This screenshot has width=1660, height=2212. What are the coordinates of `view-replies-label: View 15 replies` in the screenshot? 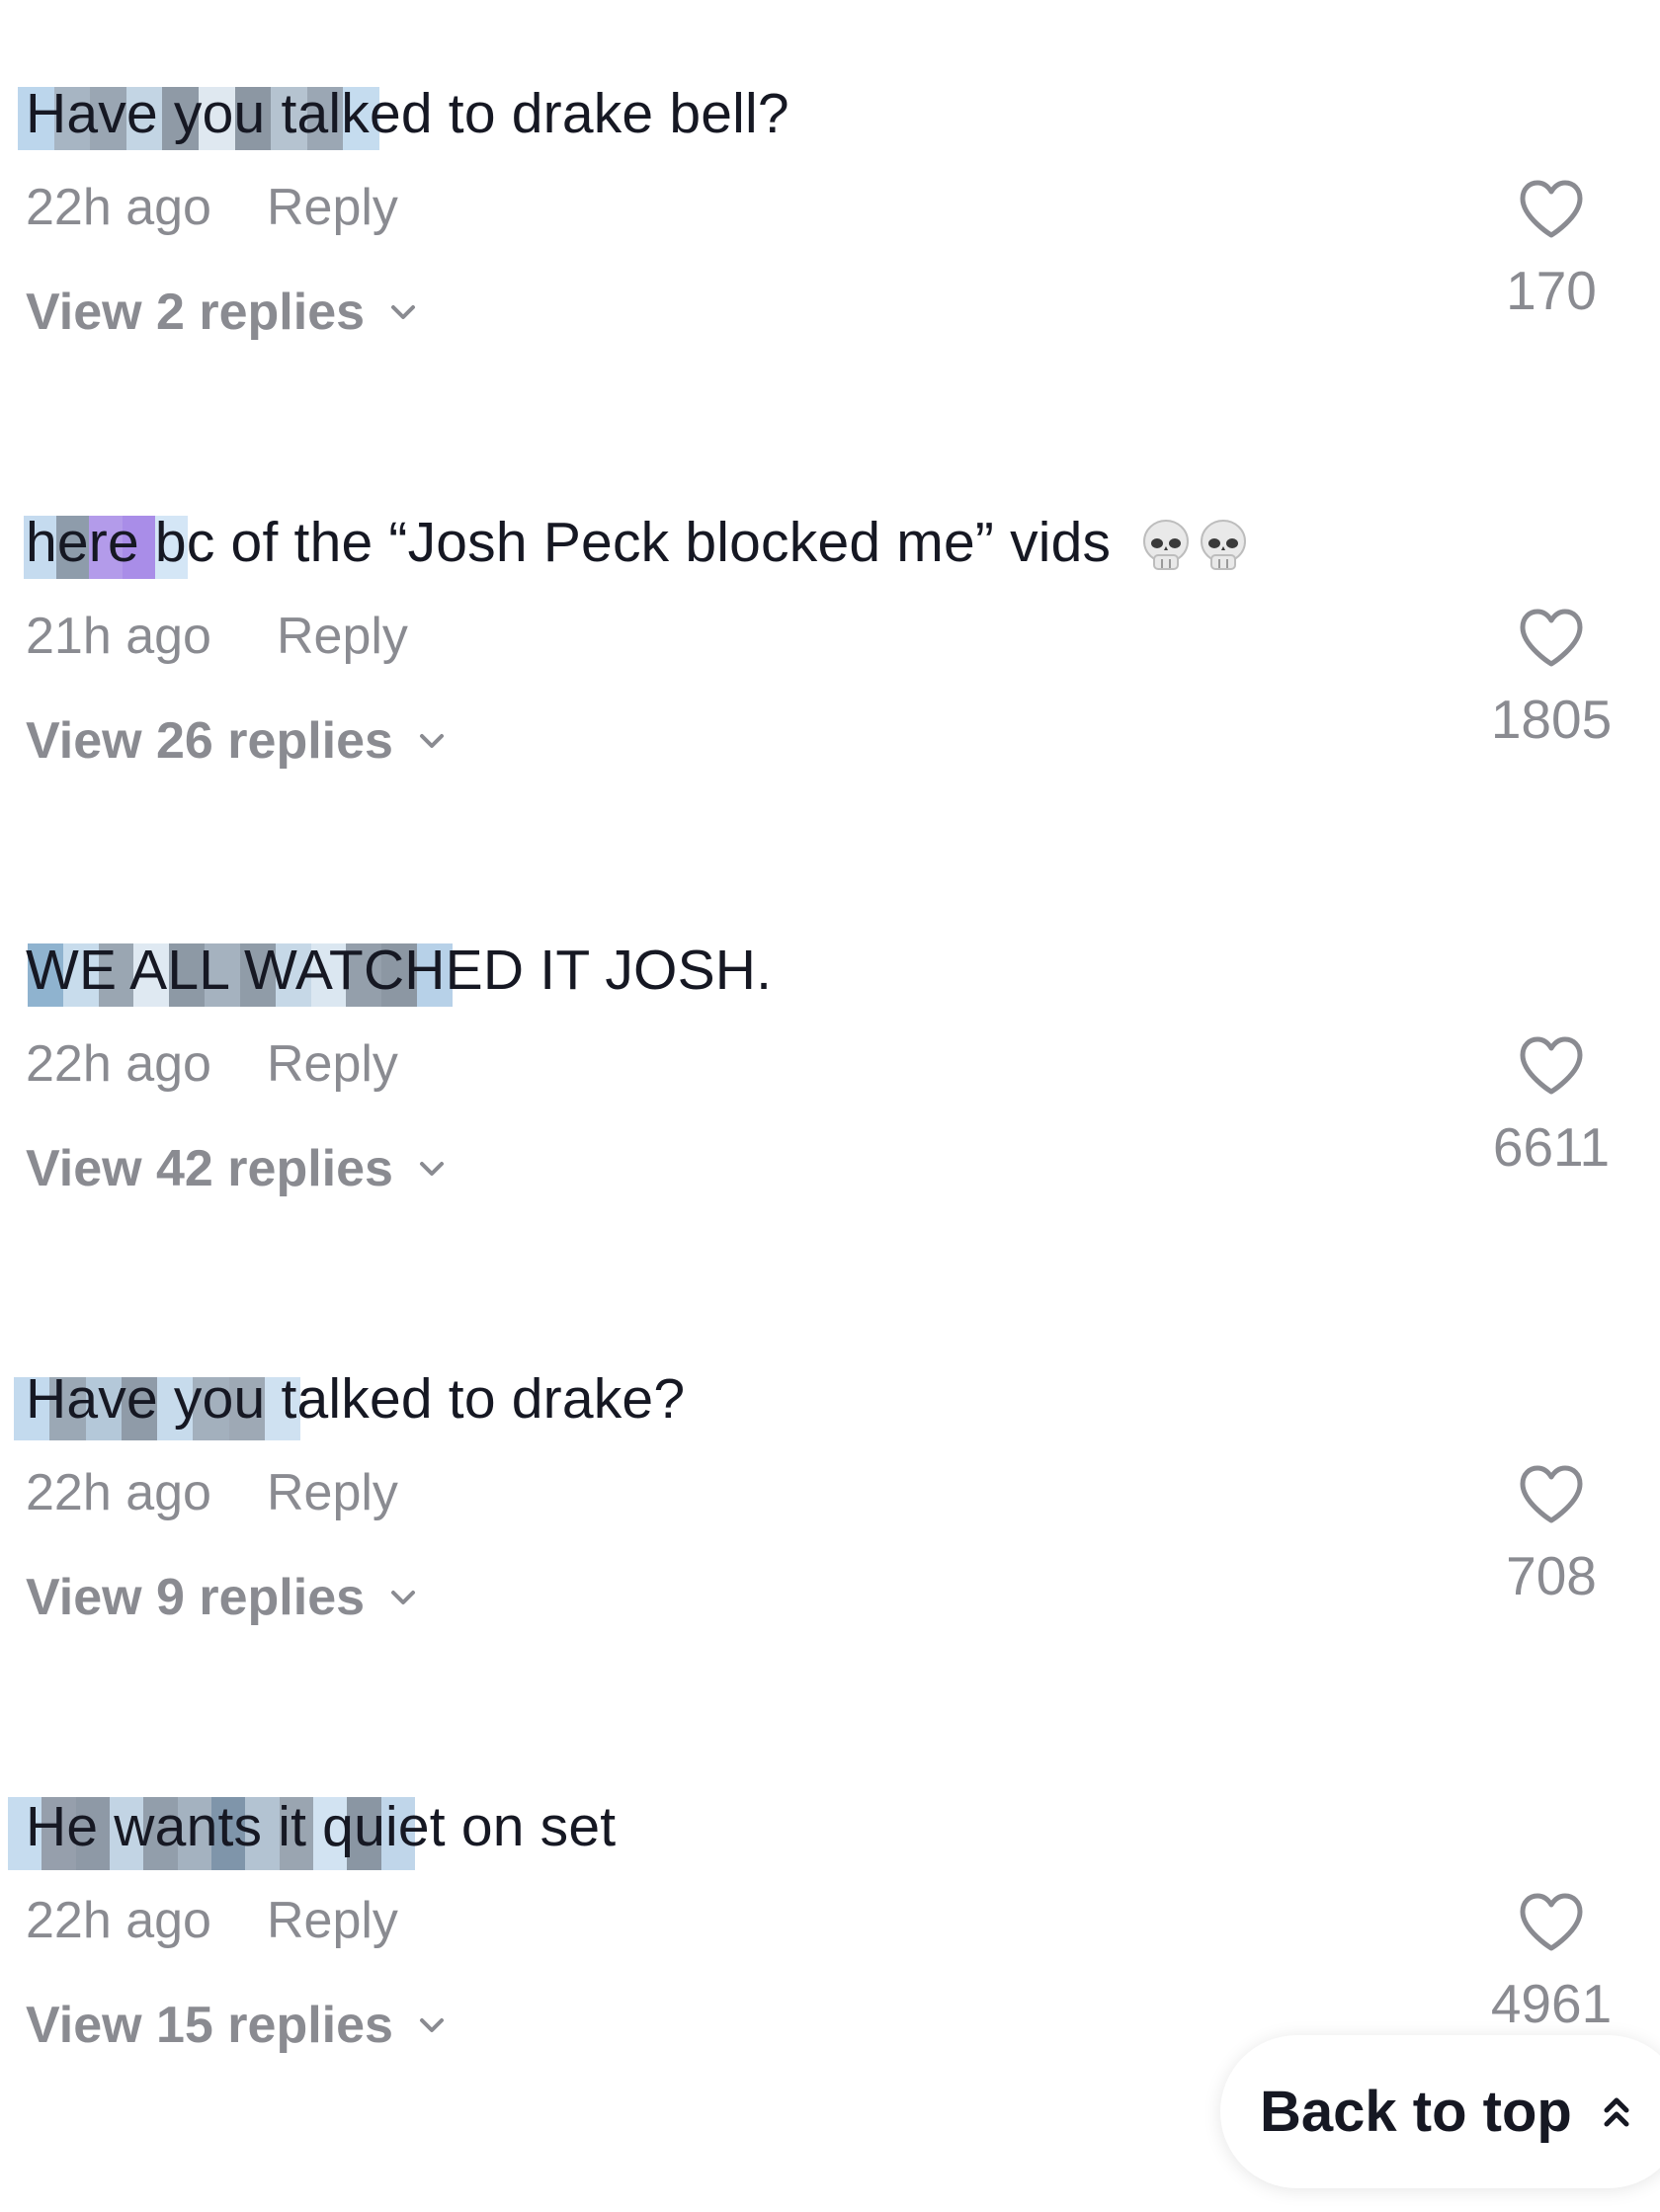 It's located at (209, 2025).